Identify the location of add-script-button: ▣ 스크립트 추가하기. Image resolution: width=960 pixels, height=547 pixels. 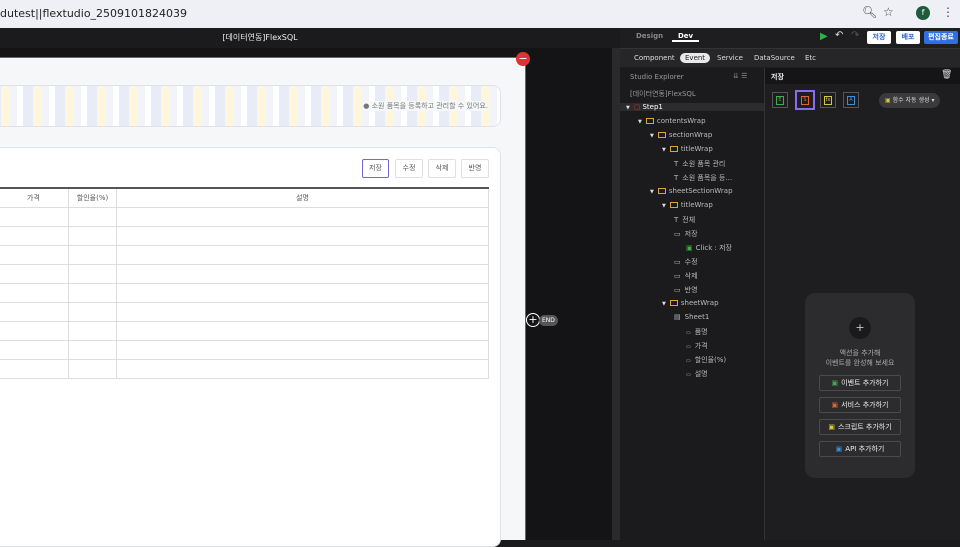
(860, 427).